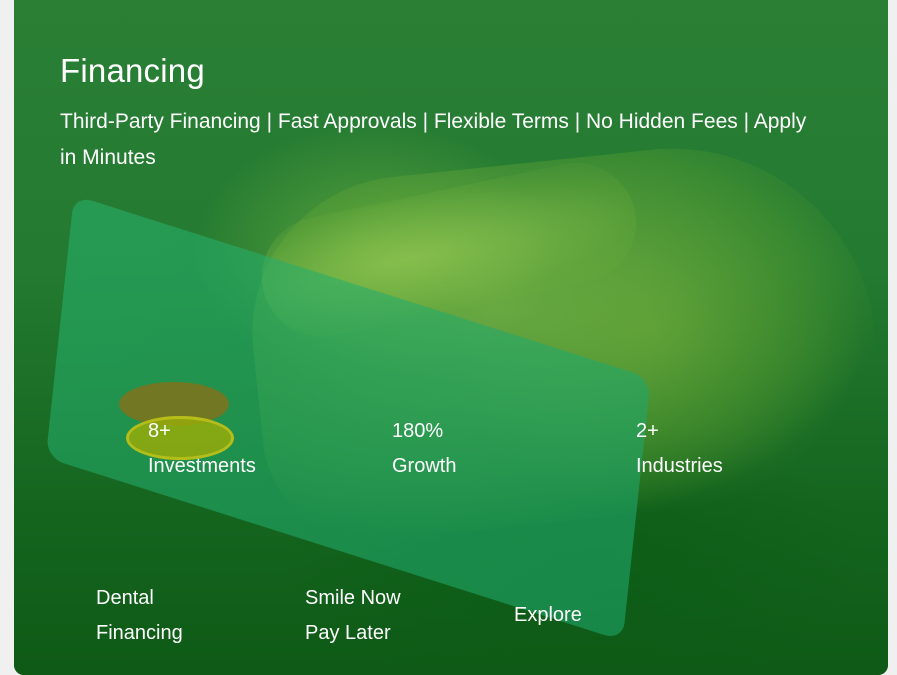 The height and width of the screenshot is (675, 897). What do you see at coordinates (202, 449) in the screenshot?
I see `stat-investments: 8+ Investments` at bounding box center [202, 449].